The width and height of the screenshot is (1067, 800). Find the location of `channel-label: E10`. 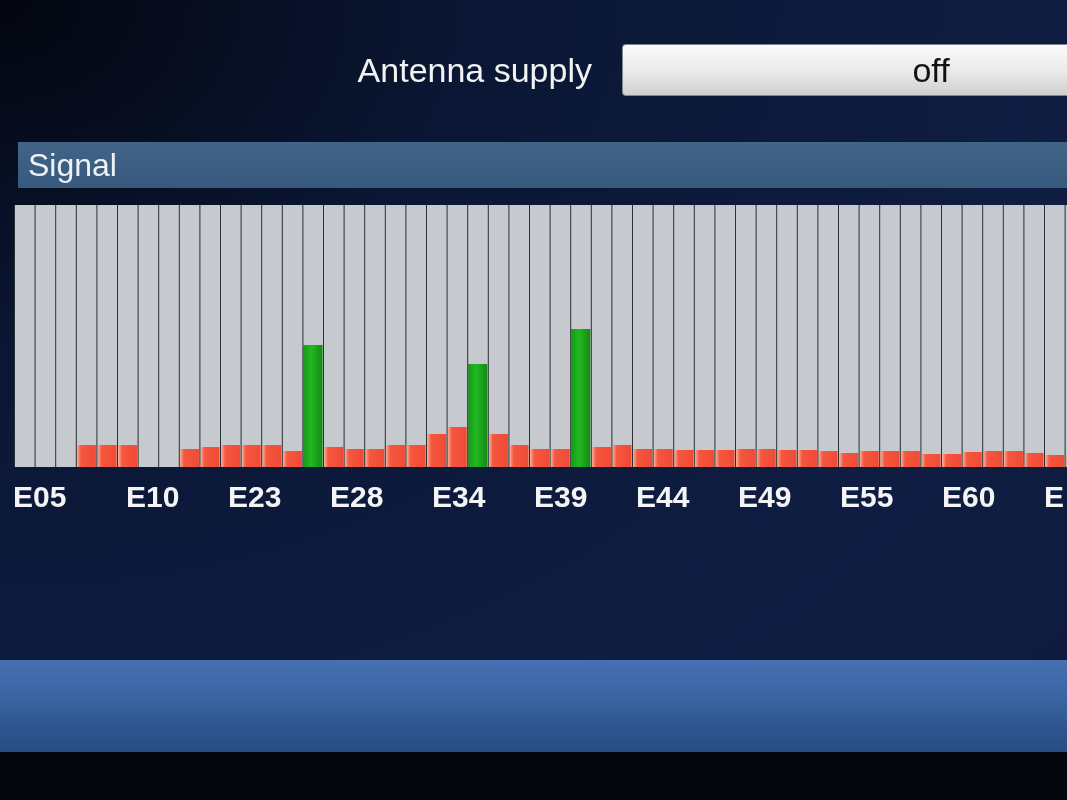

channel-label: E10 is located at coordinates (153, 497).